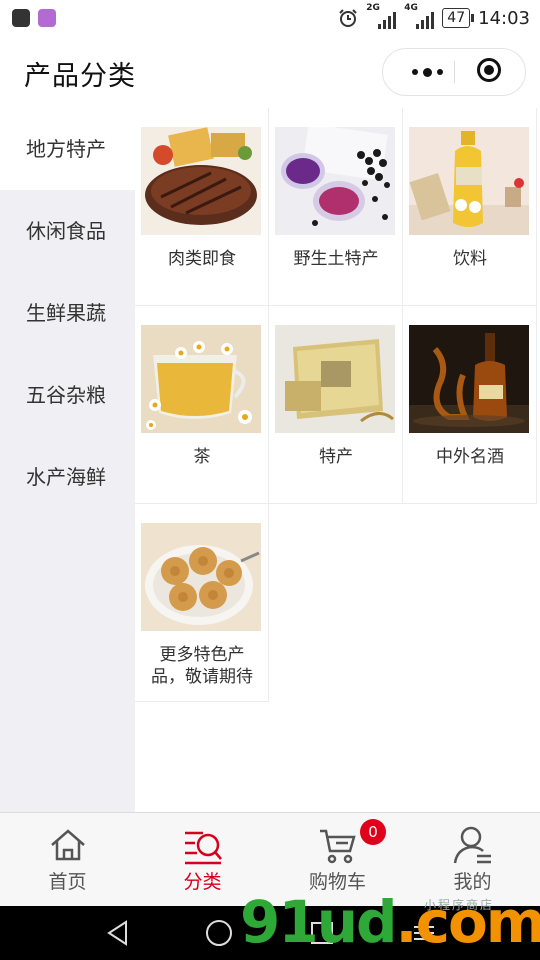  What do you see at coordinates (201, 181) in the screenshot?
I see `steak-photo` at bounding box center [201, 181].